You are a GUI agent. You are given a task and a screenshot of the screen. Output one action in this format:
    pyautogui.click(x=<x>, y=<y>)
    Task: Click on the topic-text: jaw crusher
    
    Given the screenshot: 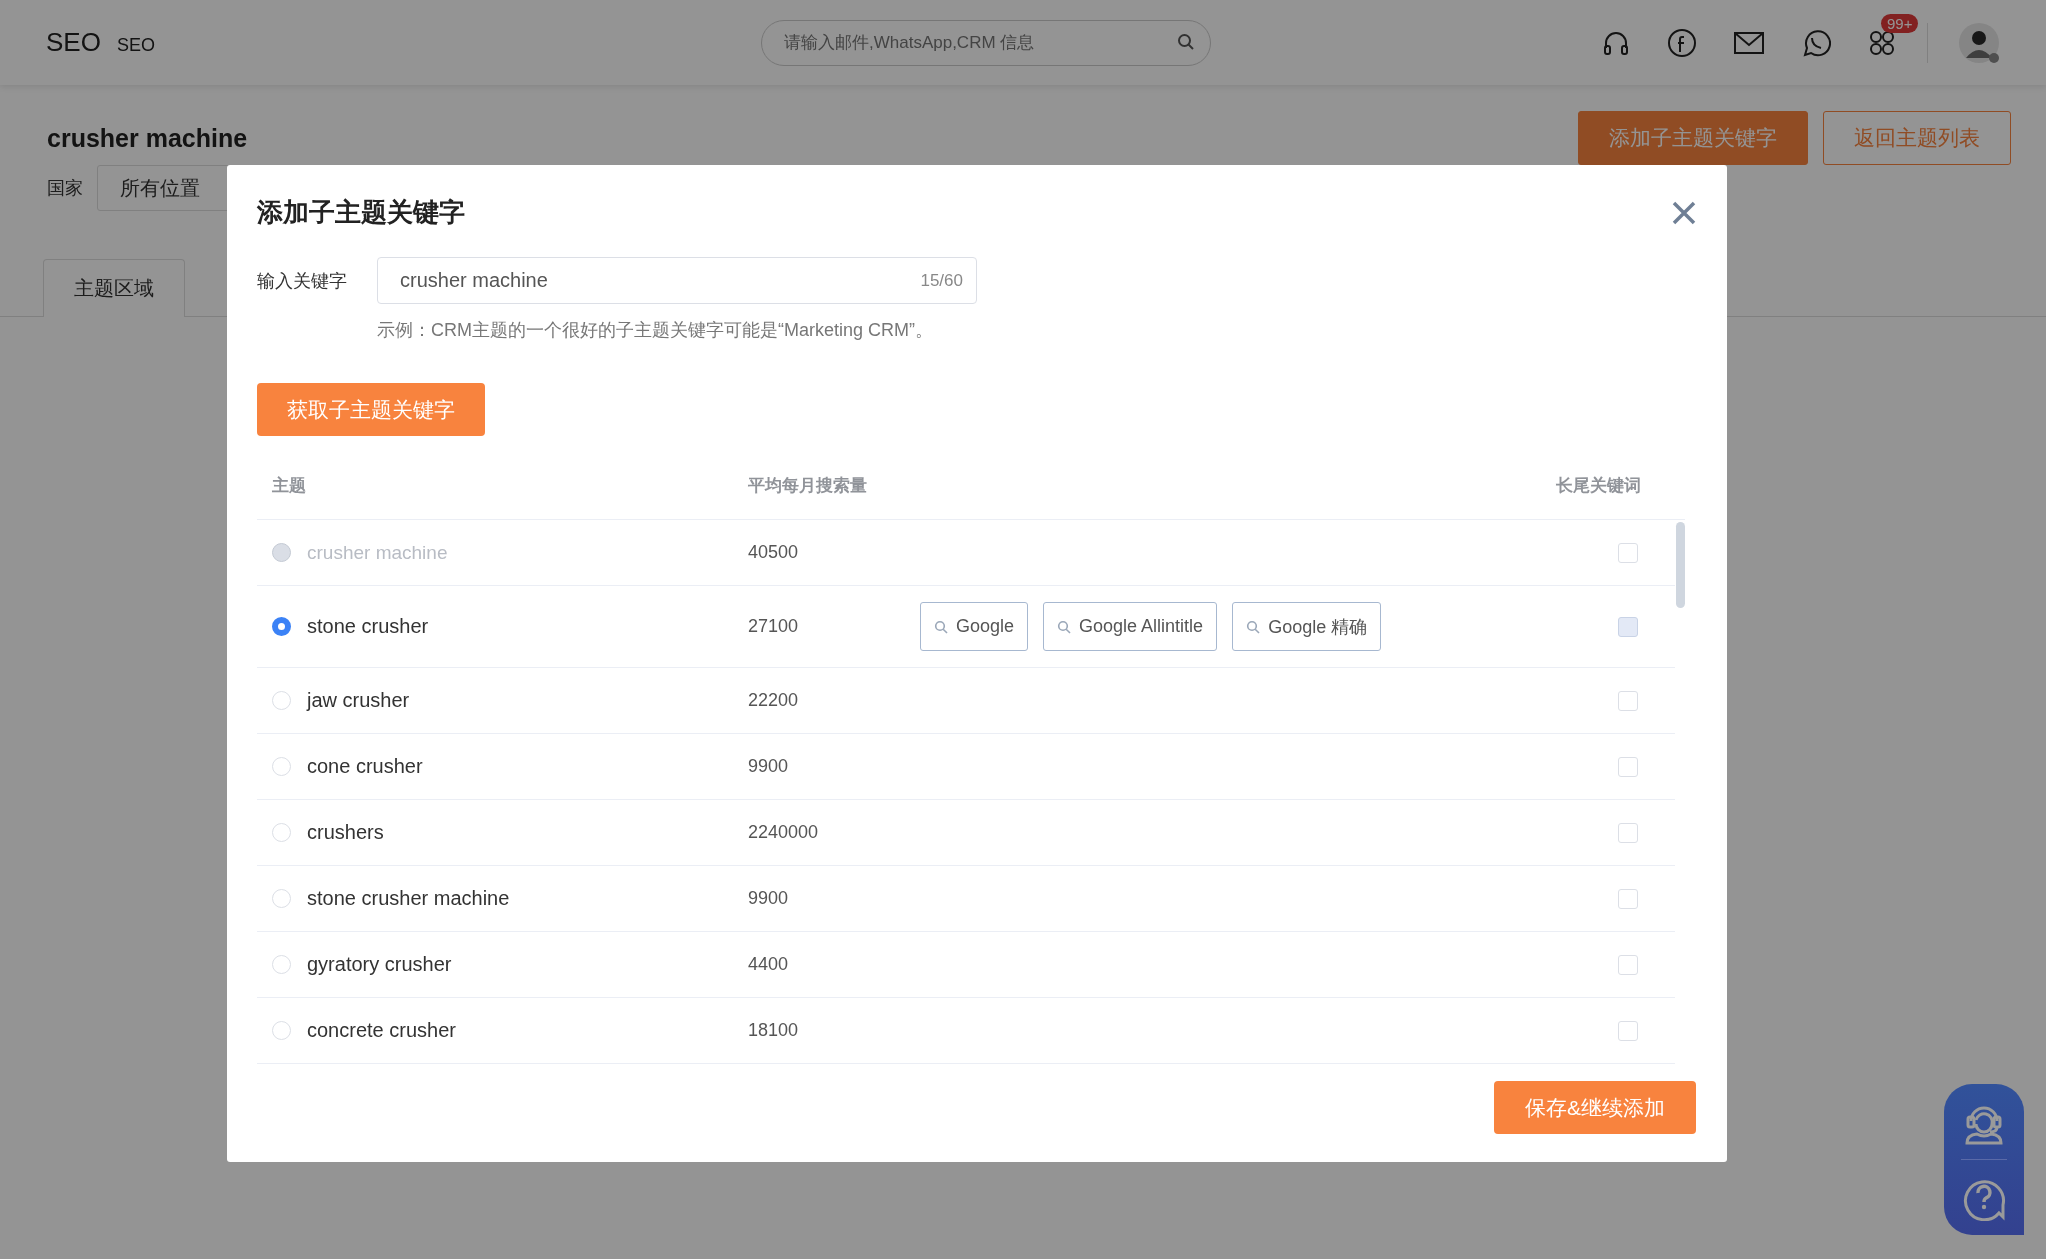 What is the action you would take?
    pyautogui.click(x=358, y=700)
    